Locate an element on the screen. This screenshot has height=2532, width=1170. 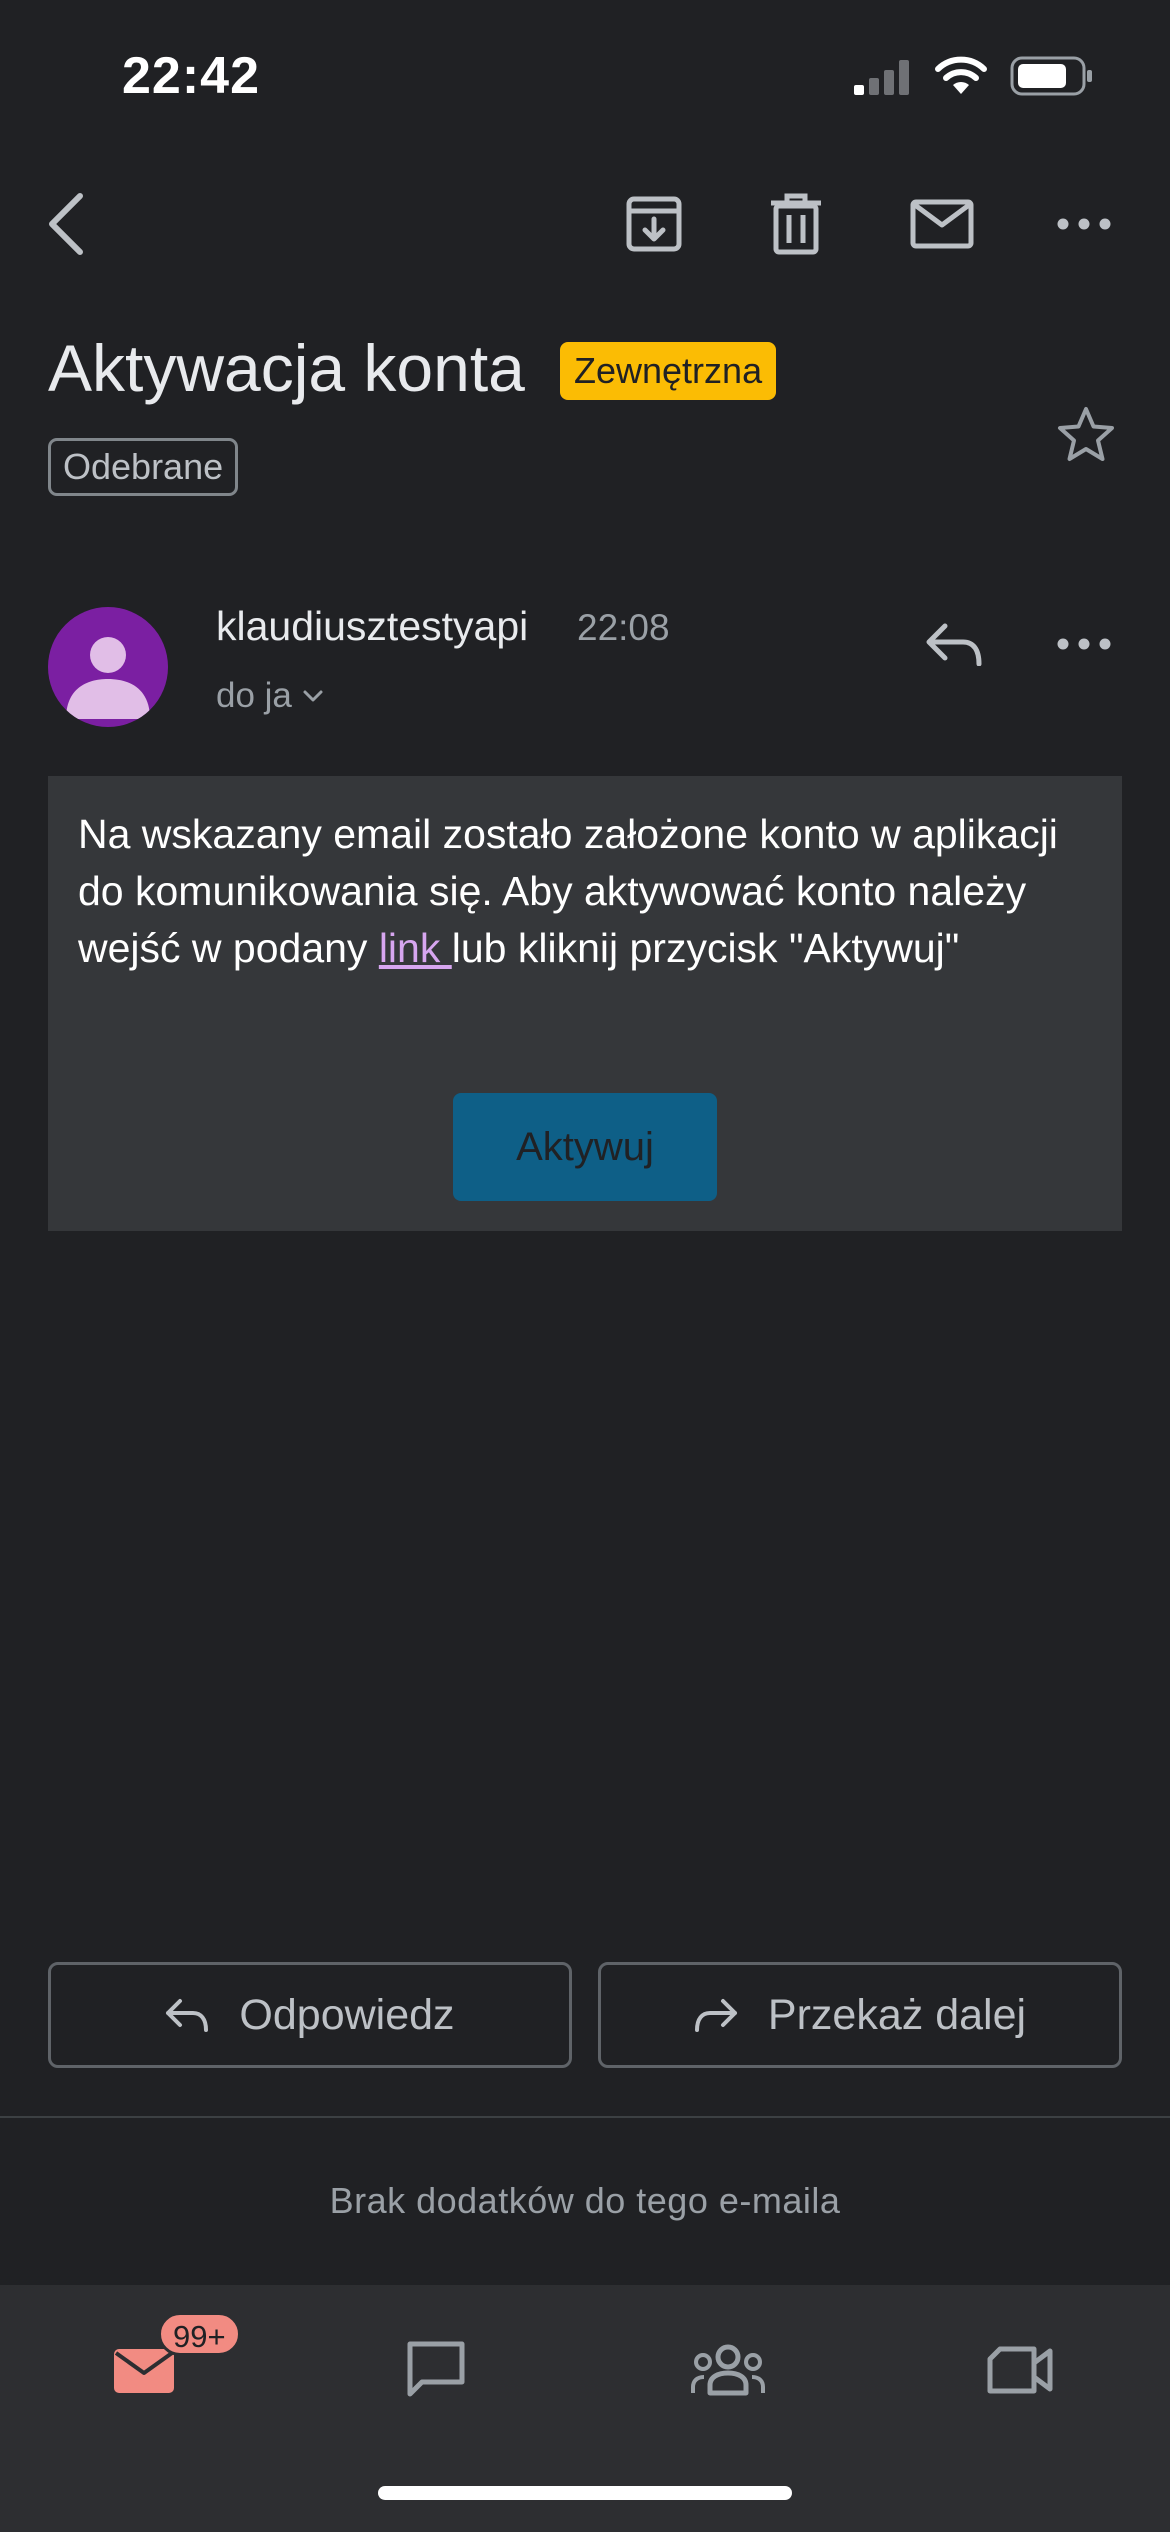
email-subject: Aktywacja konta is located at coordinates (286, 368).